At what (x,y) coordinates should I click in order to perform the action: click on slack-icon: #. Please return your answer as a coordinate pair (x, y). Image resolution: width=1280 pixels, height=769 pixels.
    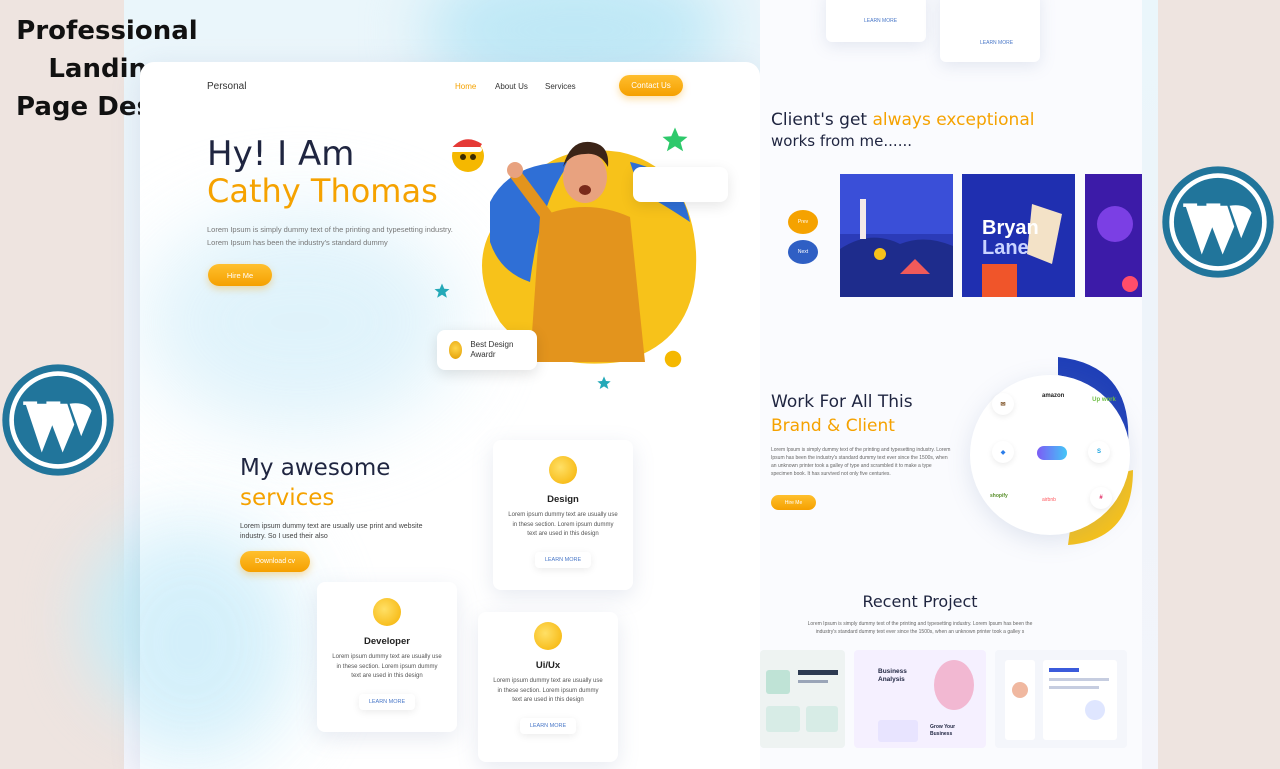
    Looking at the image, I should click on (1101, 498).